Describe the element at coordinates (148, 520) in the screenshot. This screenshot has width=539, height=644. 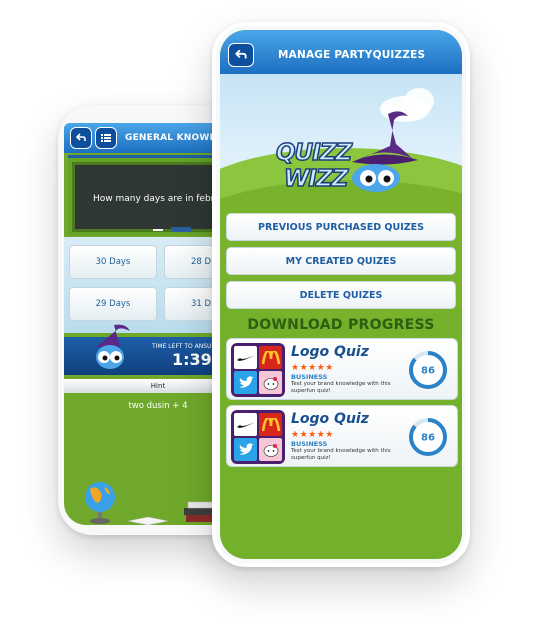
I see `open-book-icon` at that location.